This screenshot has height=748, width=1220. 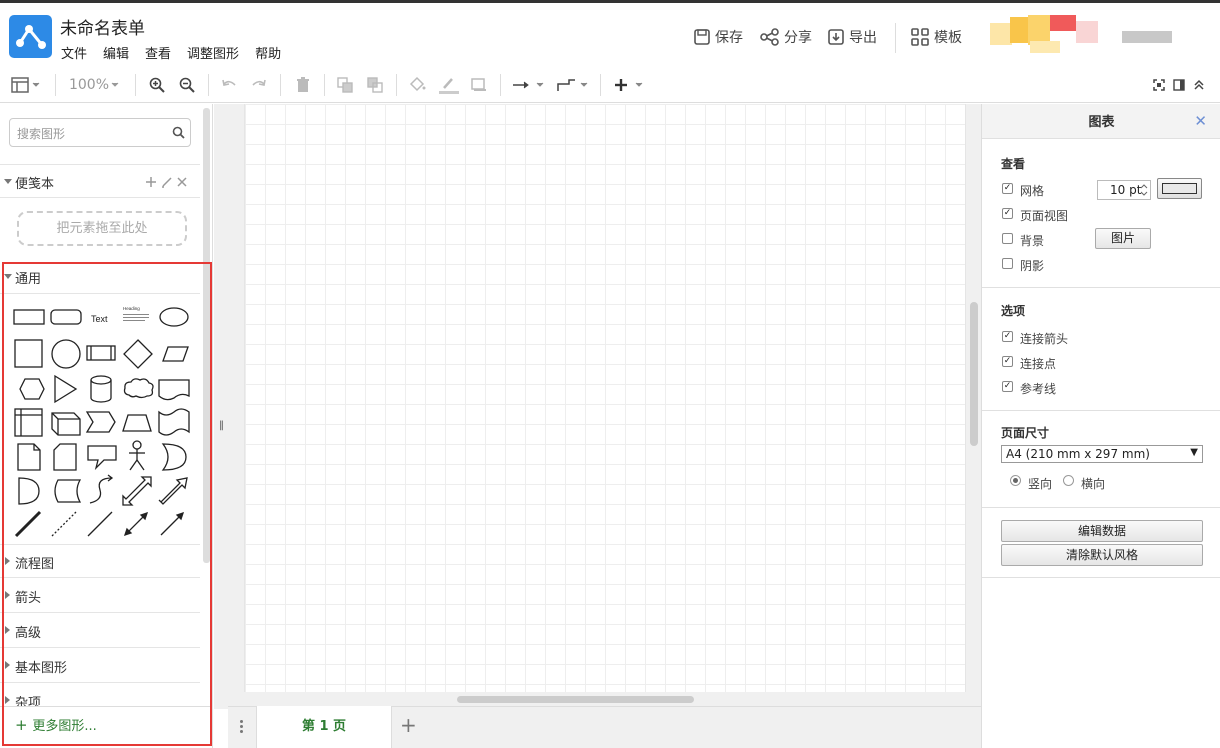 I want to click on trapezoid-shape, so click(x=137, y=423).